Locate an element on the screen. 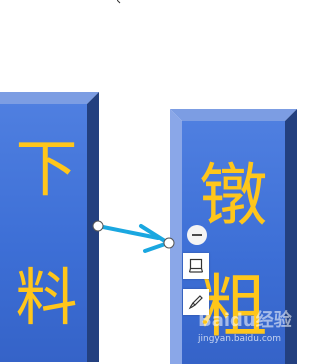 This screenshot has width=320, height=364. watermark-url: jingyan.baidu.com is located at coordinates (240, 339).